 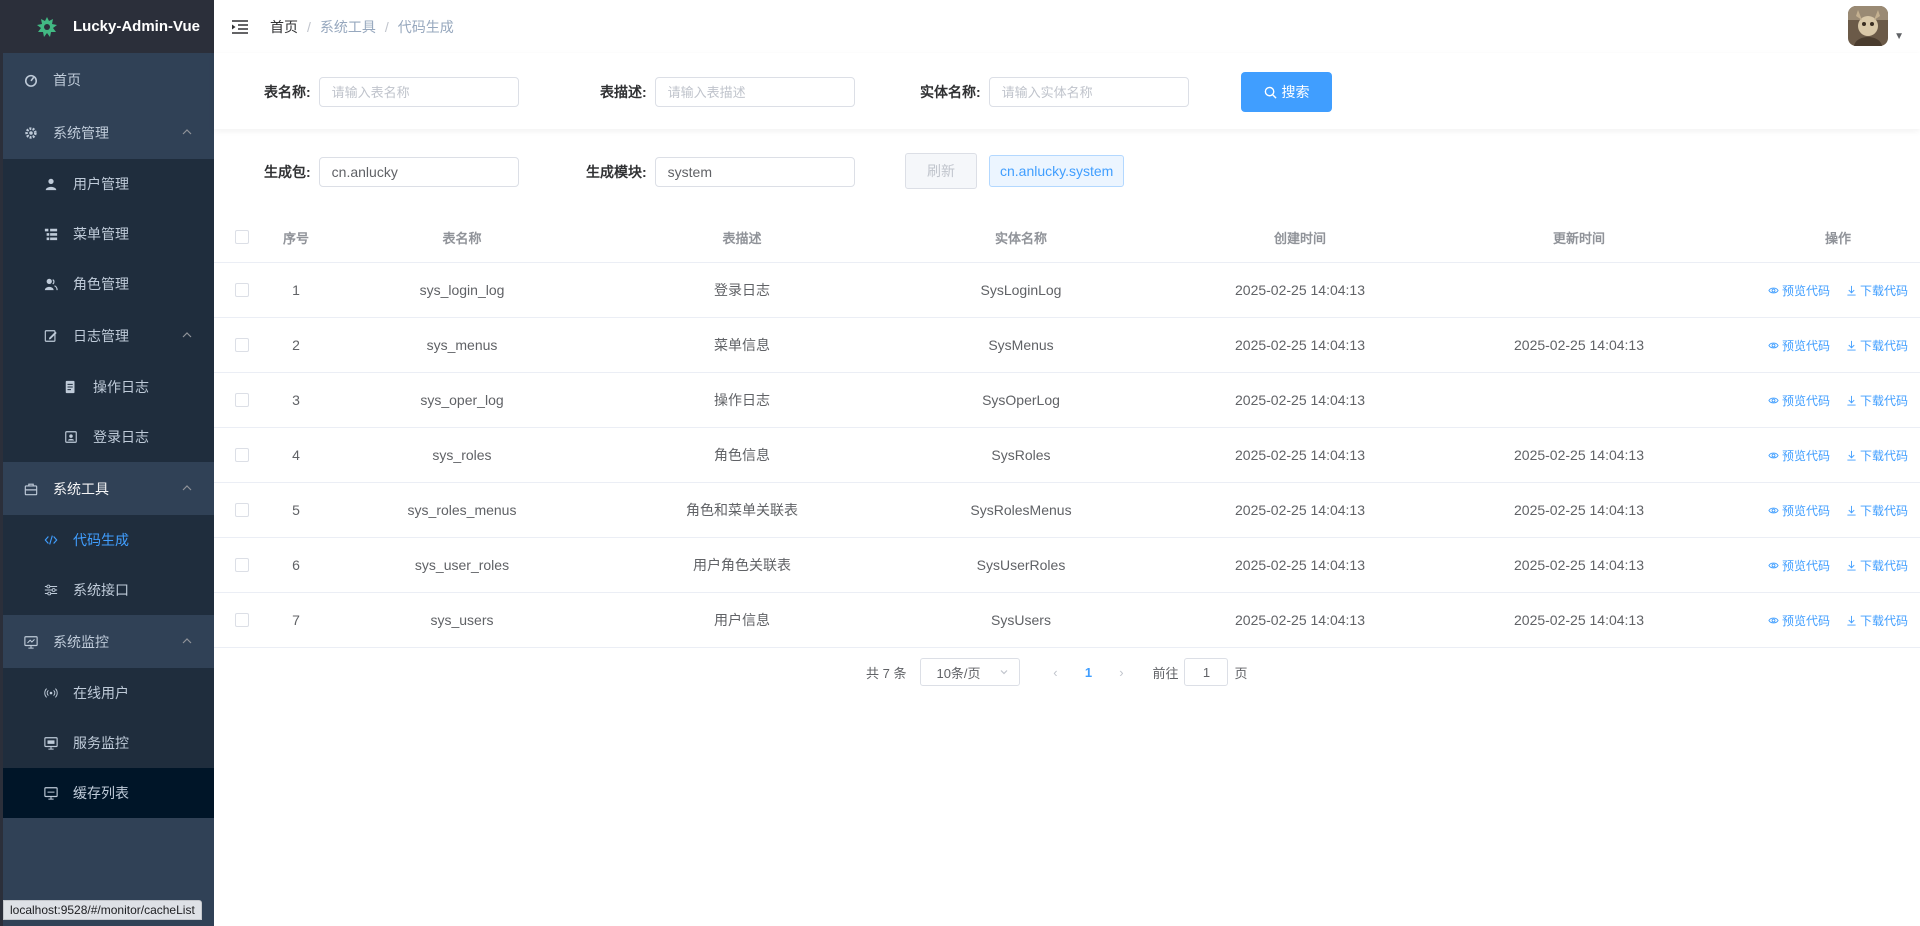 What do you see at coordinates (51, 693) in the screenshot?
I see `online-icon` at bounding box center [51, 693].